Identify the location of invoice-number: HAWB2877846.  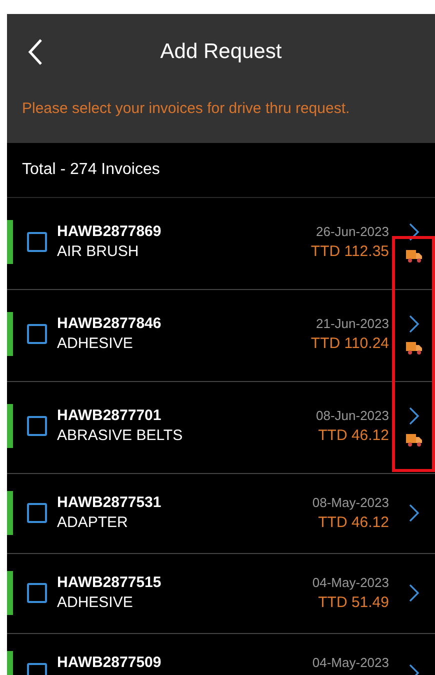
(109, 324).